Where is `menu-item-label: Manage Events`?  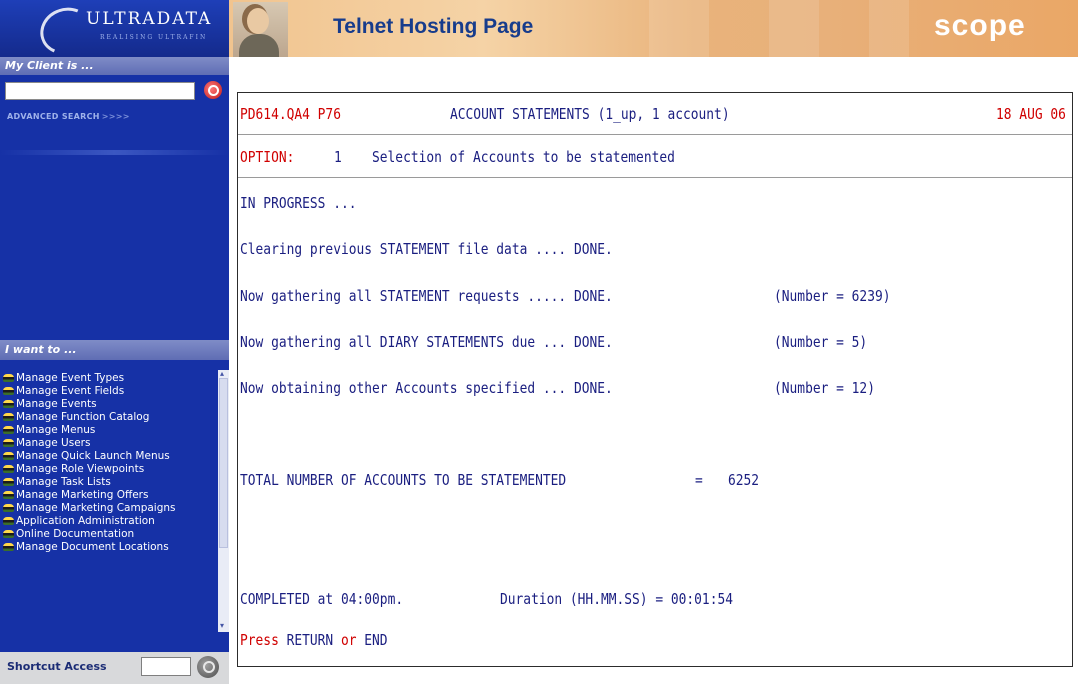
menu-item-label: Manage Events is located at coordinates (56, 404).